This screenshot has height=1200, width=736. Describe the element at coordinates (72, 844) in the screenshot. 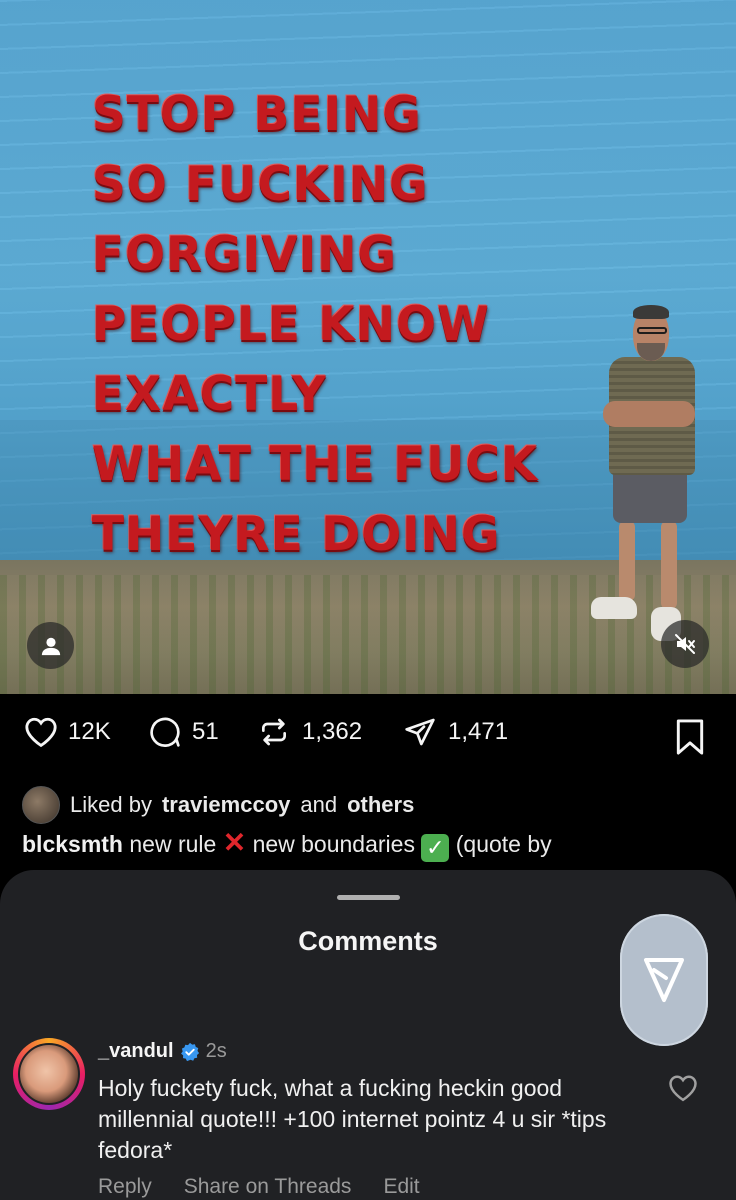

I see `caption-username: blcksmth` at that location.